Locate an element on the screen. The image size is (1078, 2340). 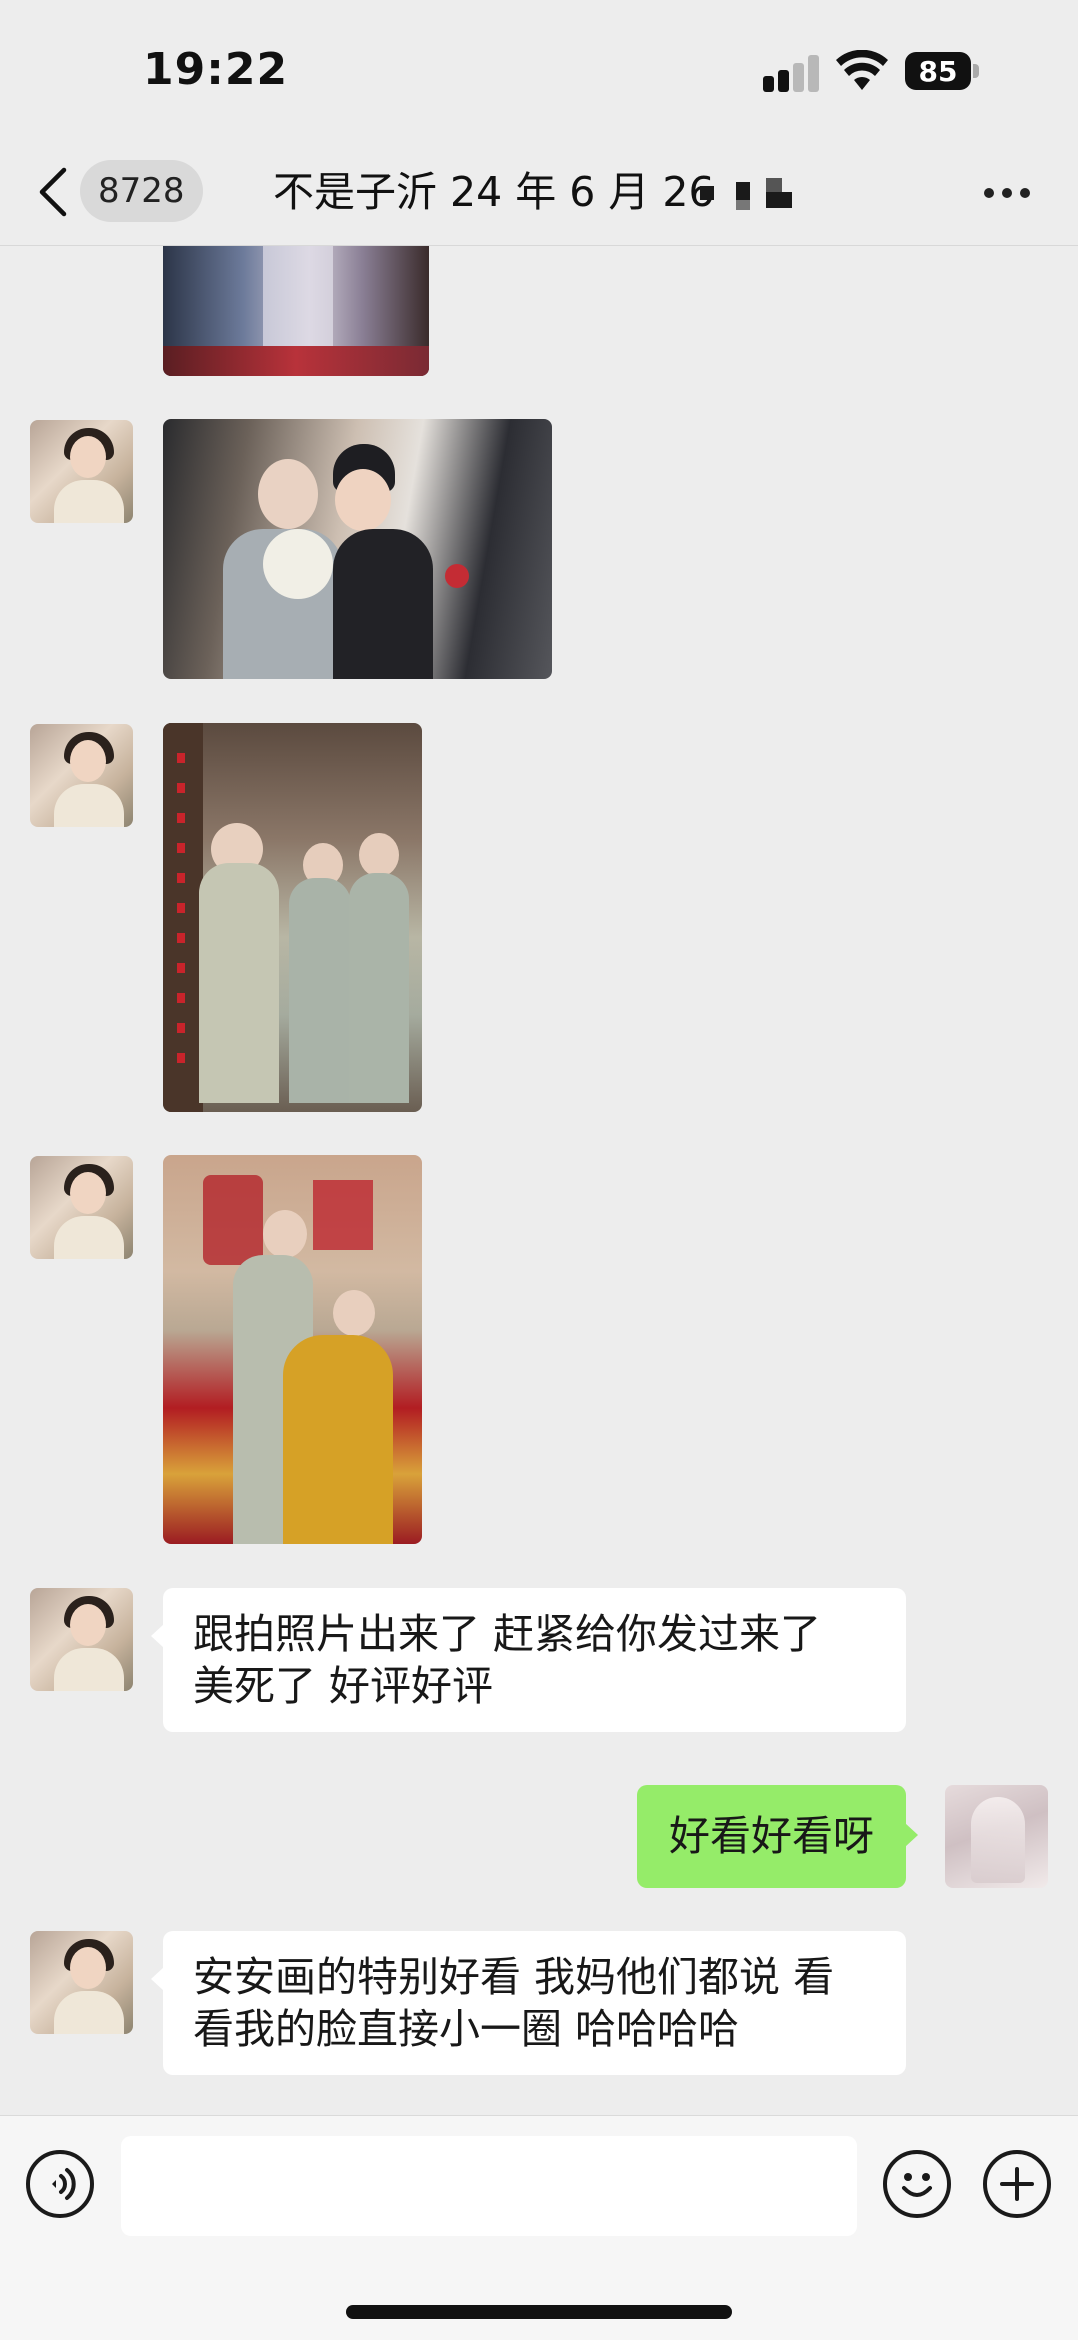
message-input is located at coordinates (489, 2186).